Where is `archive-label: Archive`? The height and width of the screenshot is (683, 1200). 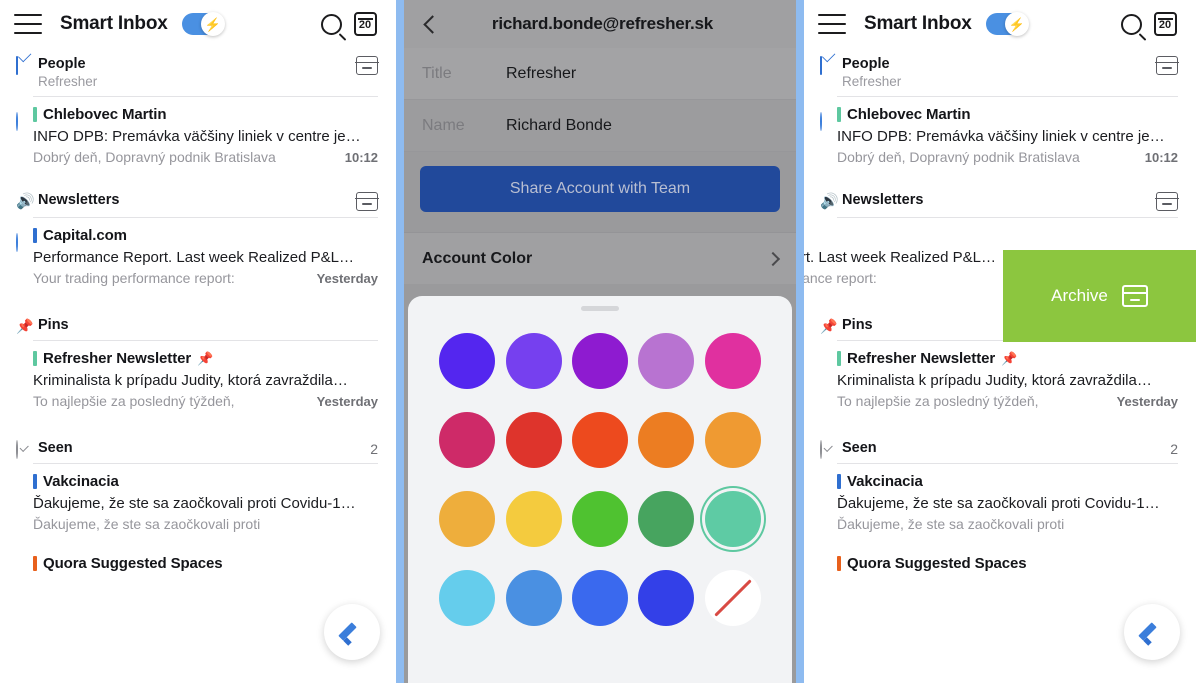 archive-label: Archive is located at coordinates (1079, 295).